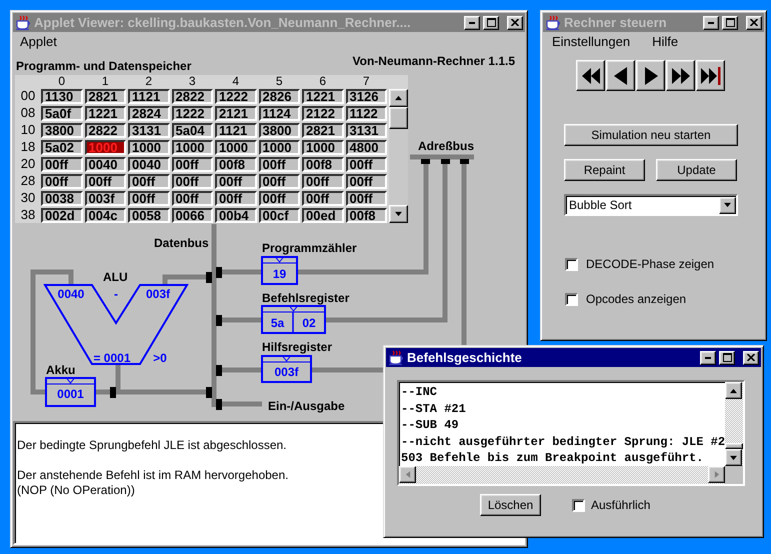  Describe the element at coordinates (366, 96) in the screenshot. I see `memory-cell: 3126` at that location.